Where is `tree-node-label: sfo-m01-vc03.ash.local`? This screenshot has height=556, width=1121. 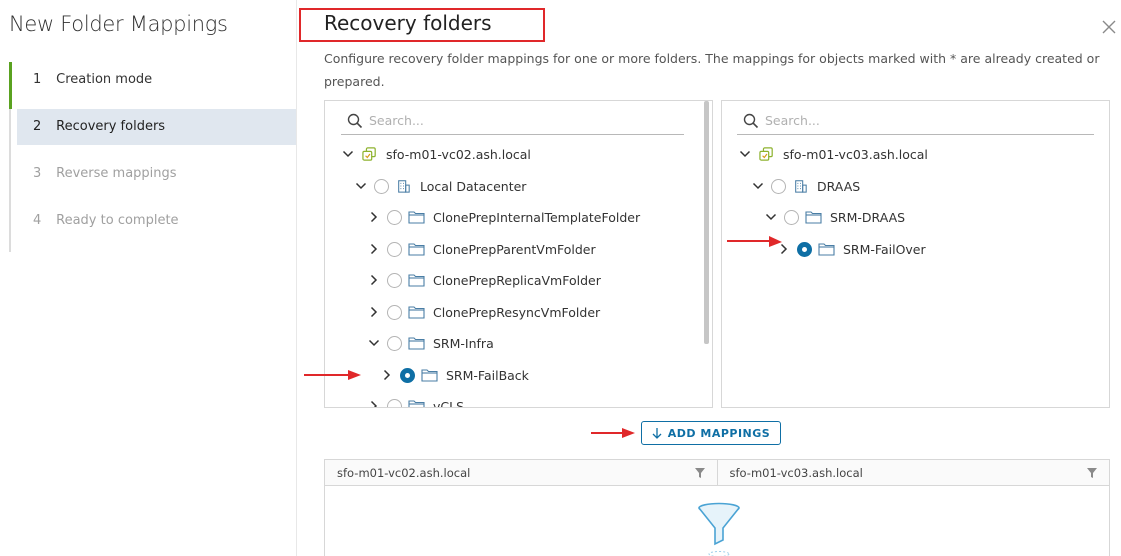 tree-node-label: sfo-m01-vc03.ash.local is located at coordinates (855, 154).